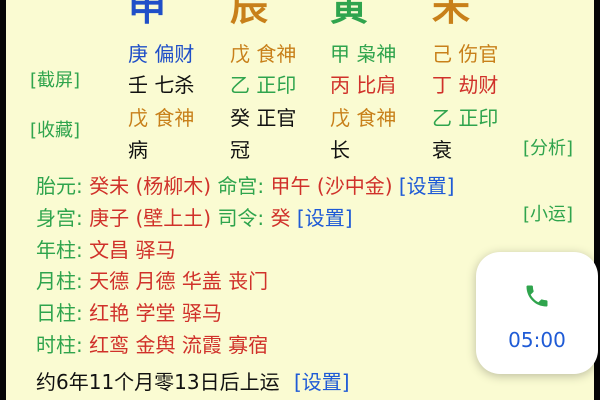 This screenshot has height=400, width=600. Describe the element at coordinates (331, 186) in the screenshot. I see `minggong-value: 甲午 (沙中金)` at that location.